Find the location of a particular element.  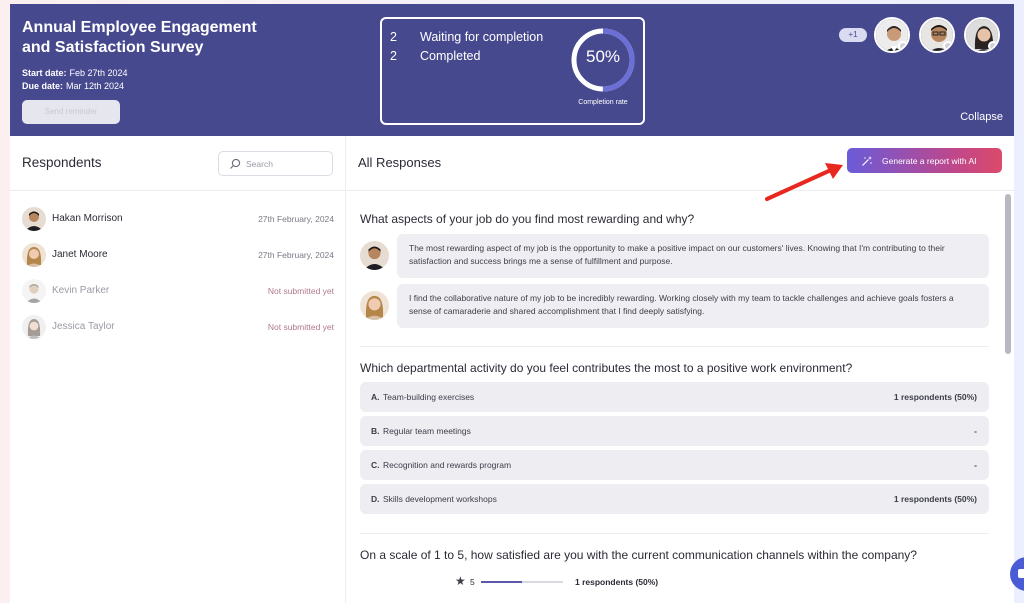

start-date: Start date: Feb 27th 2024 is located at coordinates (75, 73).